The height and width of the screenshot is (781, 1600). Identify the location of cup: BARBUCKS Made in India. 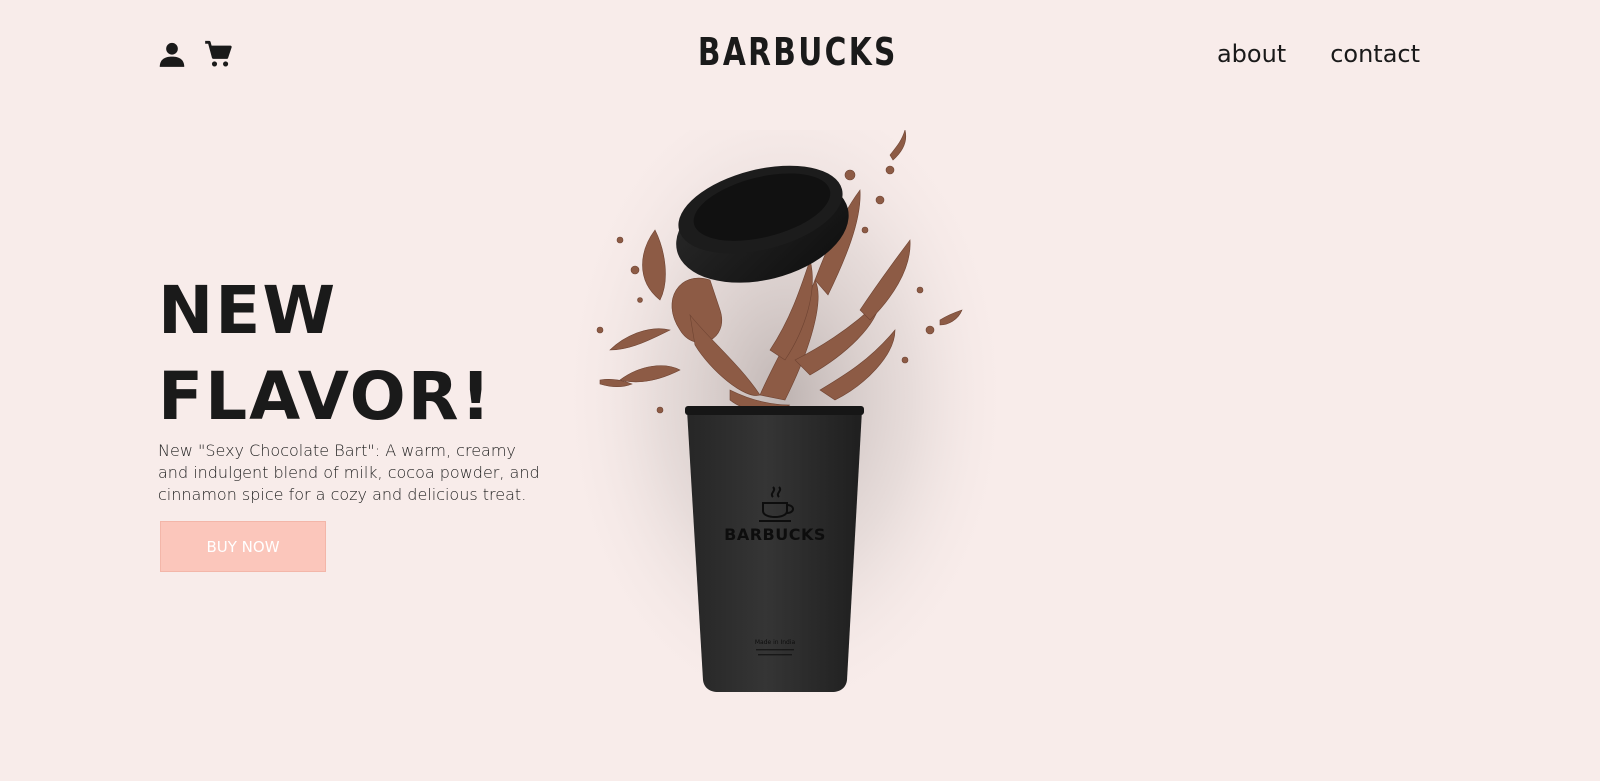
(774, 549).